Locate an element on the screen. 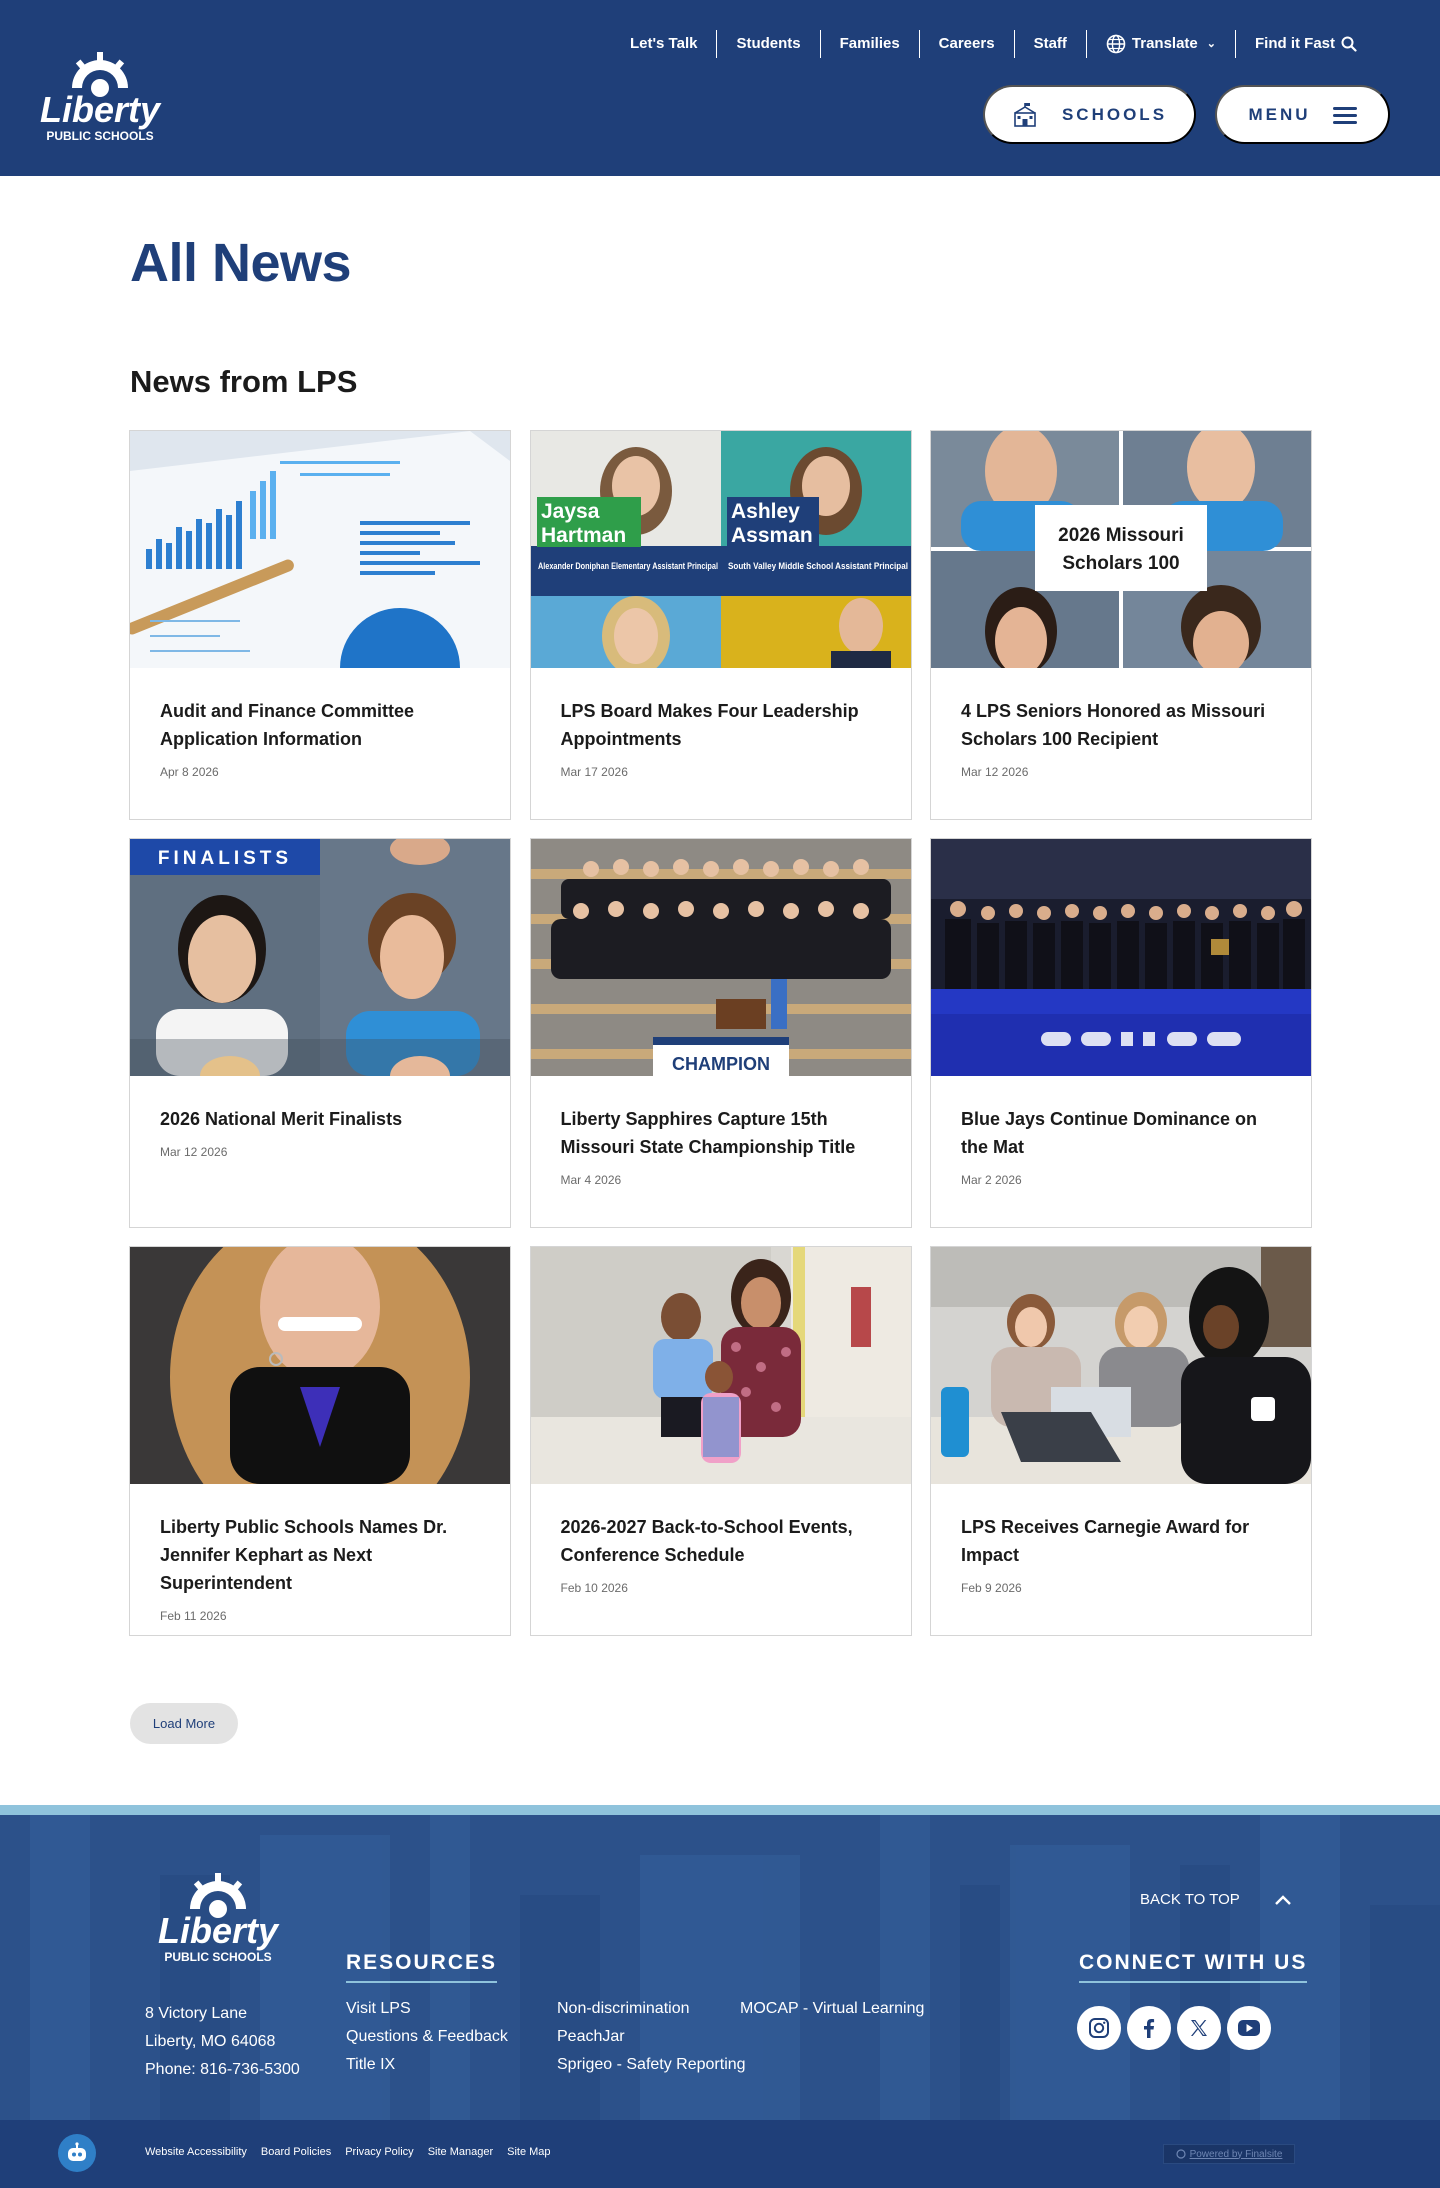 The image size is (1440, 2188). privacy-policy-link: Privacy Policy is located at coordinates (379, 2152).